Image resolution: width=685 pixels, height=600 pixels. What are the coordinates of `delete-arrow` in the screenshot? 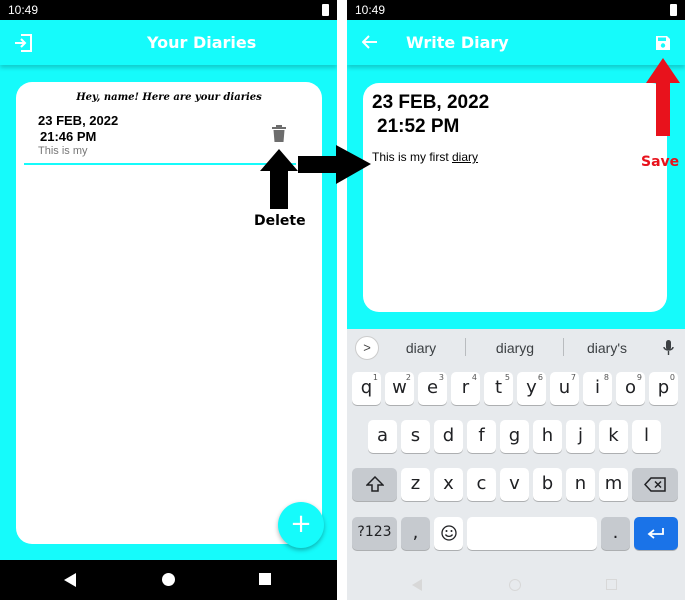 It's located at (279, 179).